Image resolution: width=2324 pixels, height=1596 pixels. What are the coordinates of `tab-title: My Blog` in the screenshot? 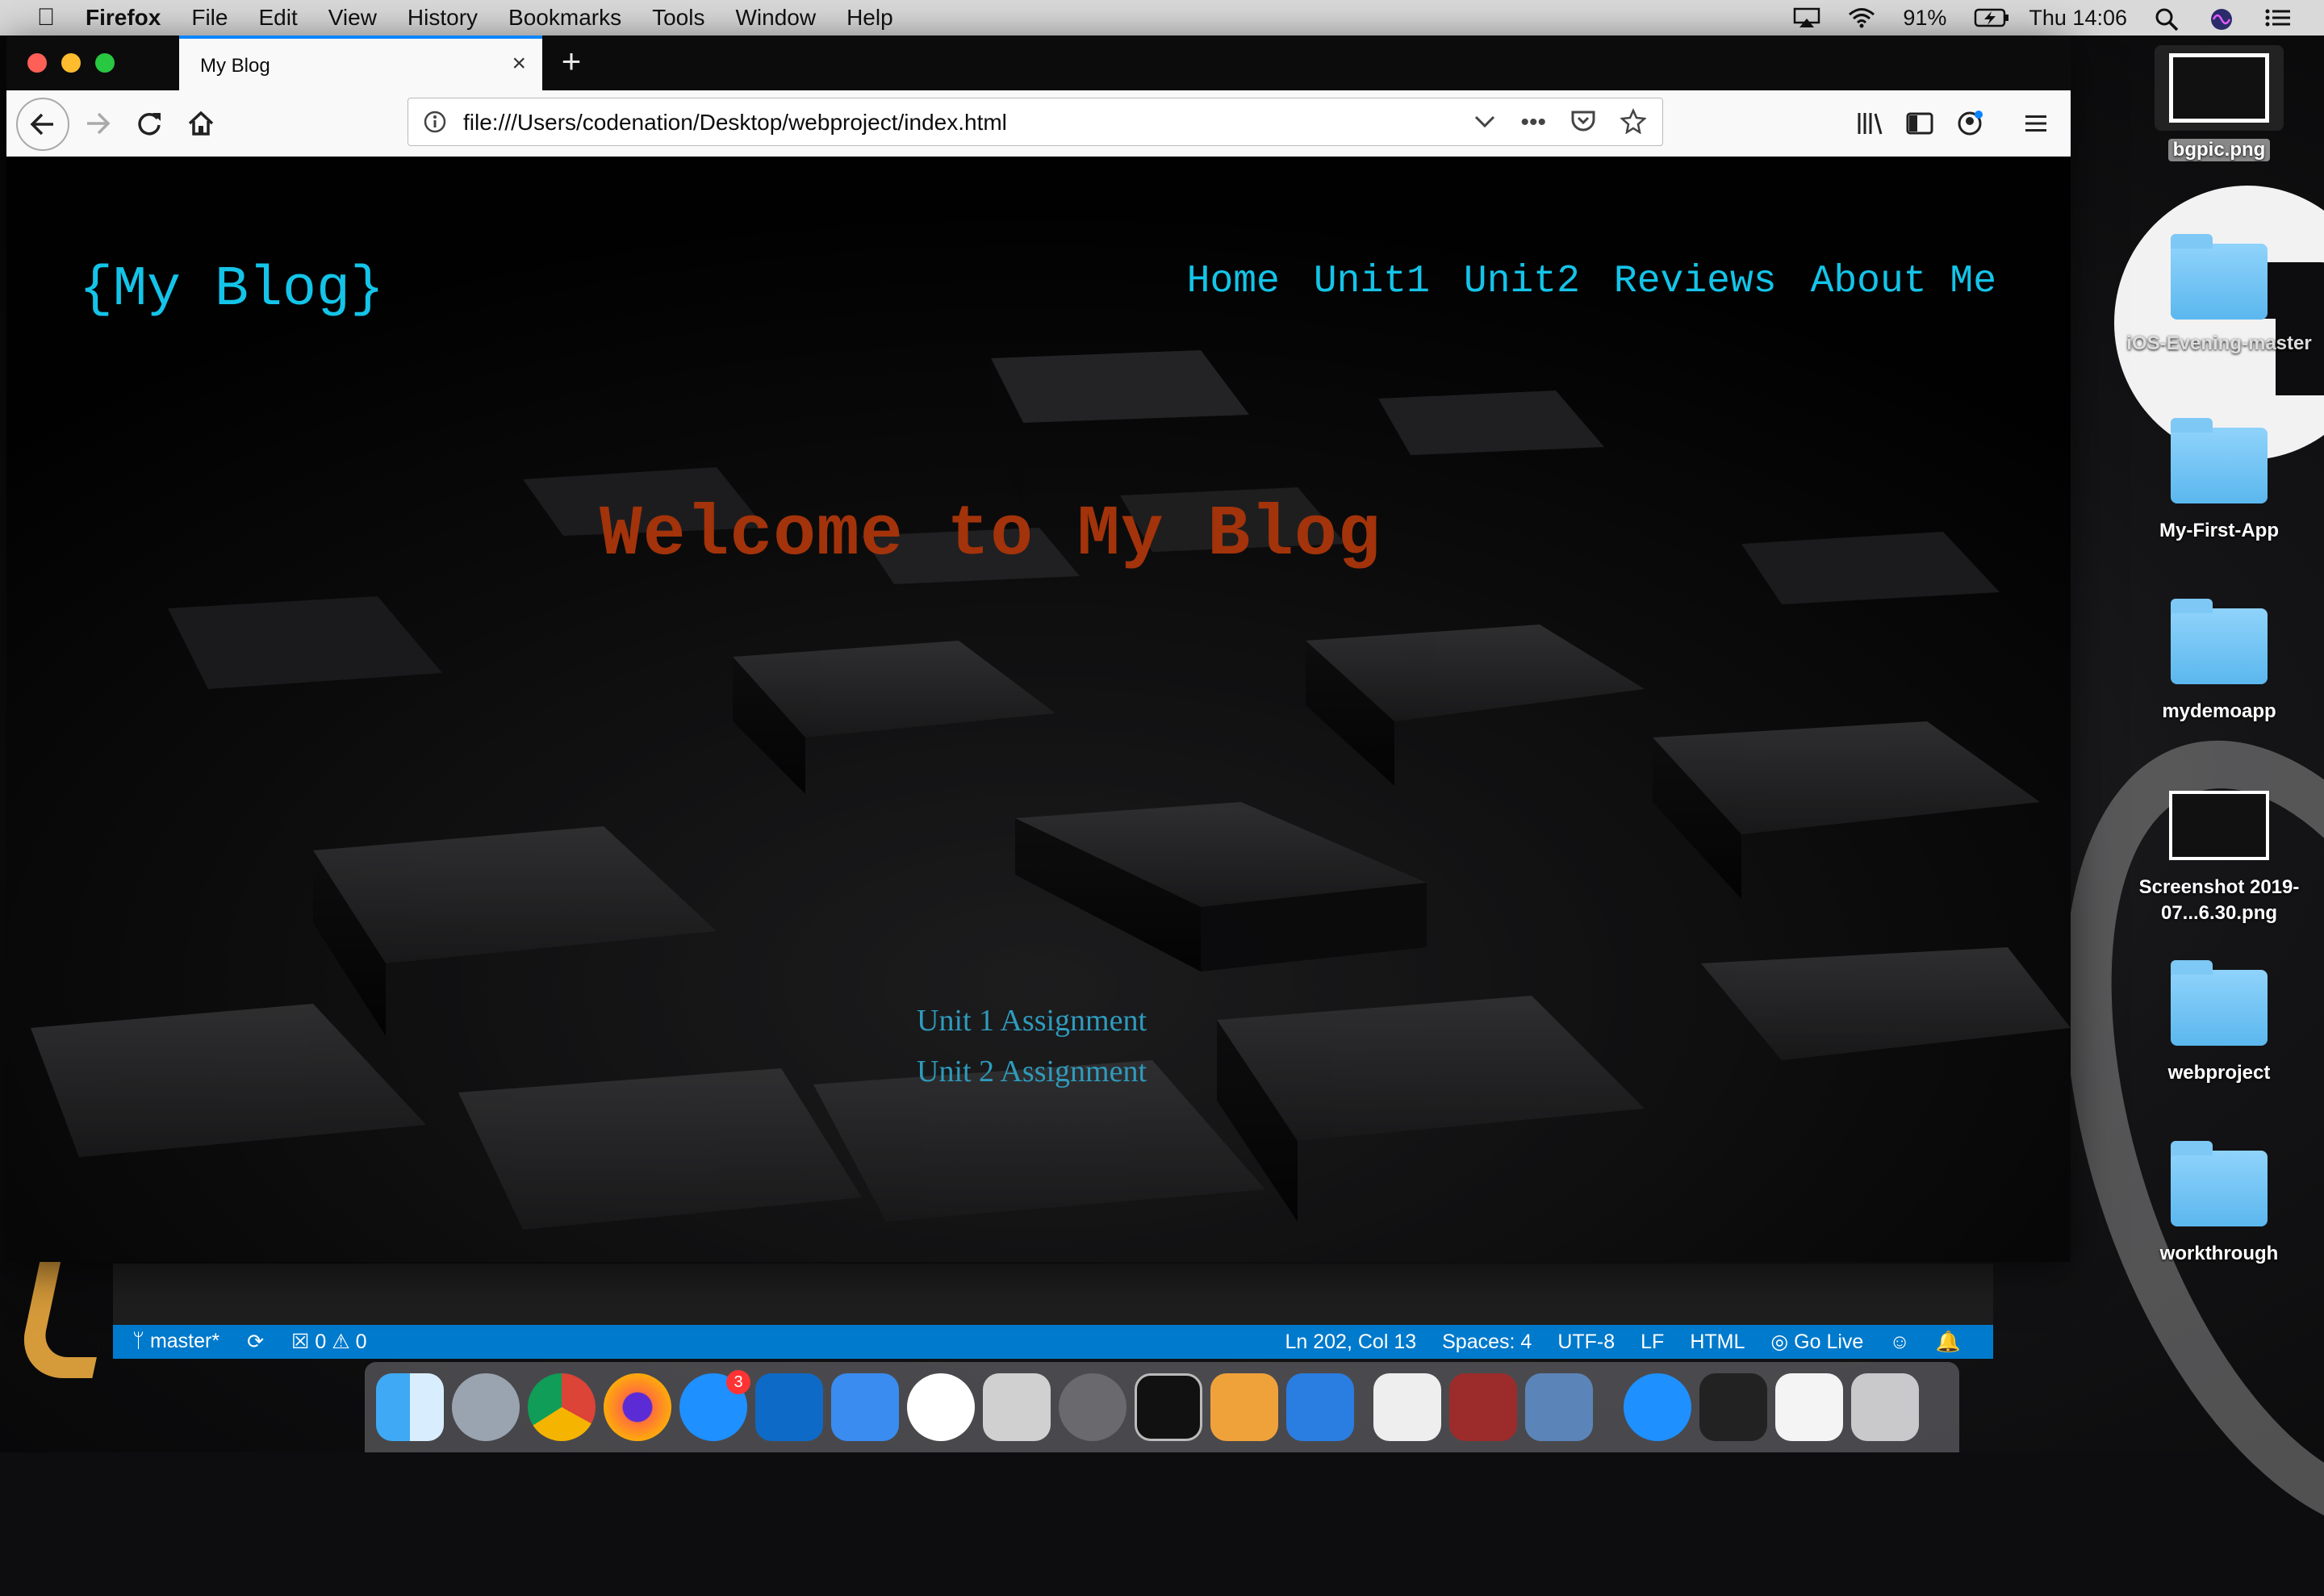 It's located at (235, 66).